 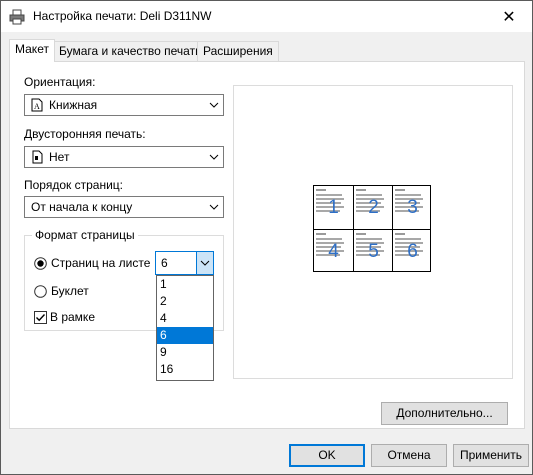 I want to click on tab-label: Расширения, so click(x=238, y=51).